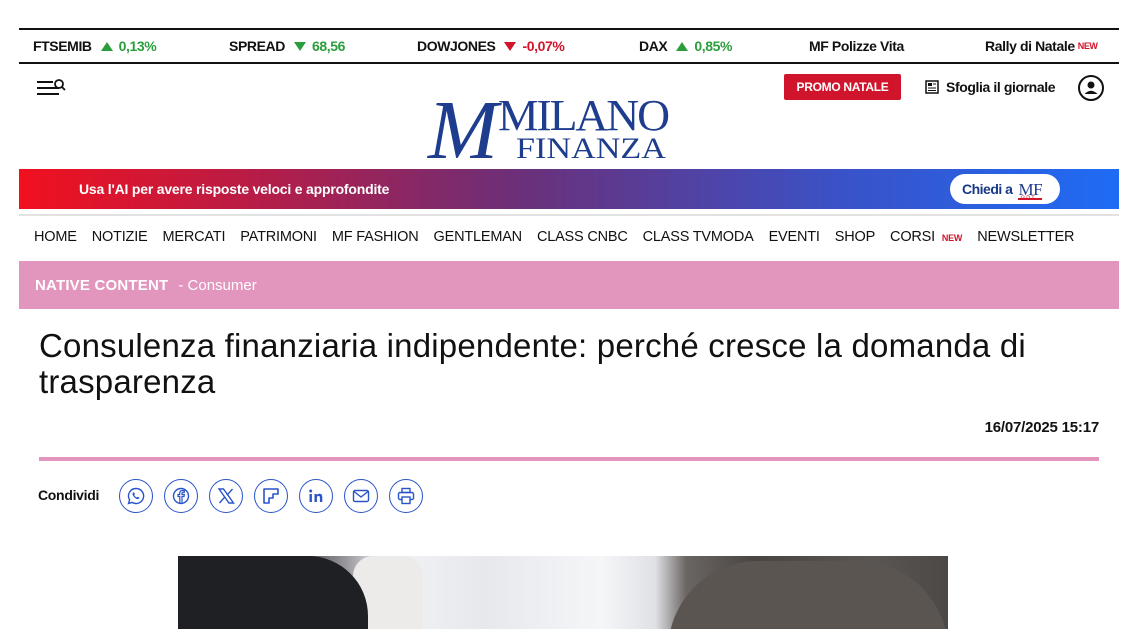 This screenshot has width=1135, height=629. Describe the element at coordinates (181, 496) in the screenshot. I see `facebook-icon` at that location.